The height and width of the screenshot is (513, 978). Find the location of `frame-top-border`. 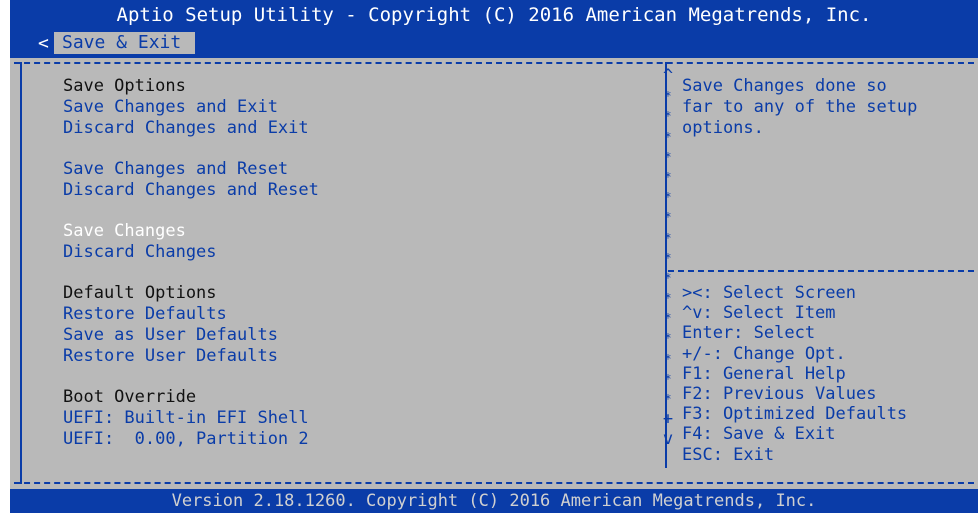

frame-top-border is located at coordinates (494, 63).